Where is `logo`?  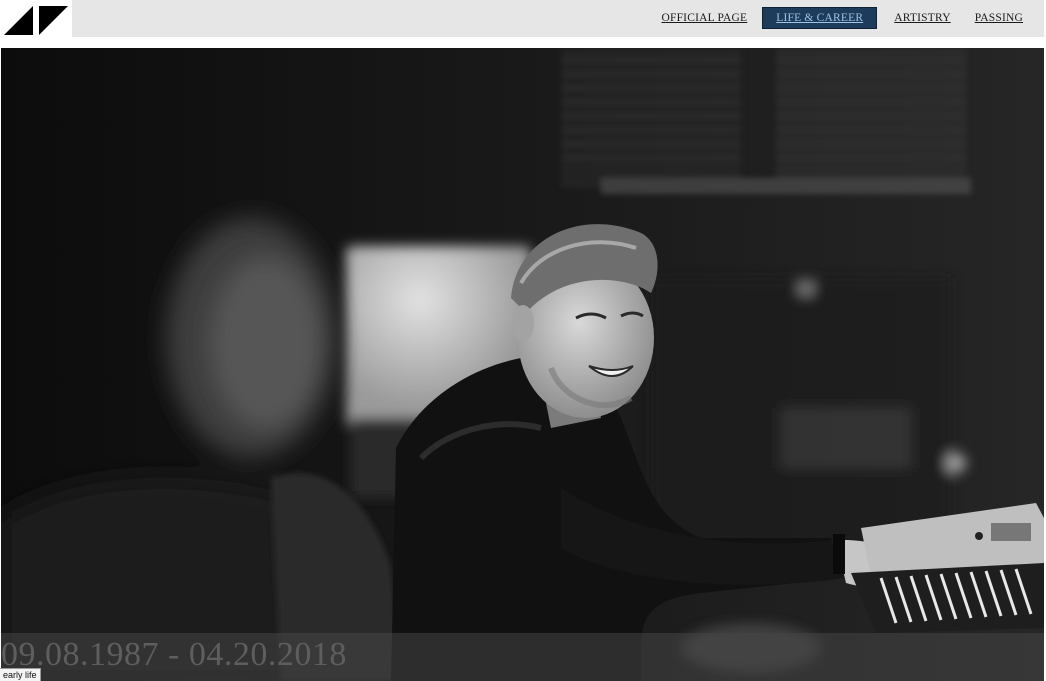 logo is located at coordinates (36, 20).